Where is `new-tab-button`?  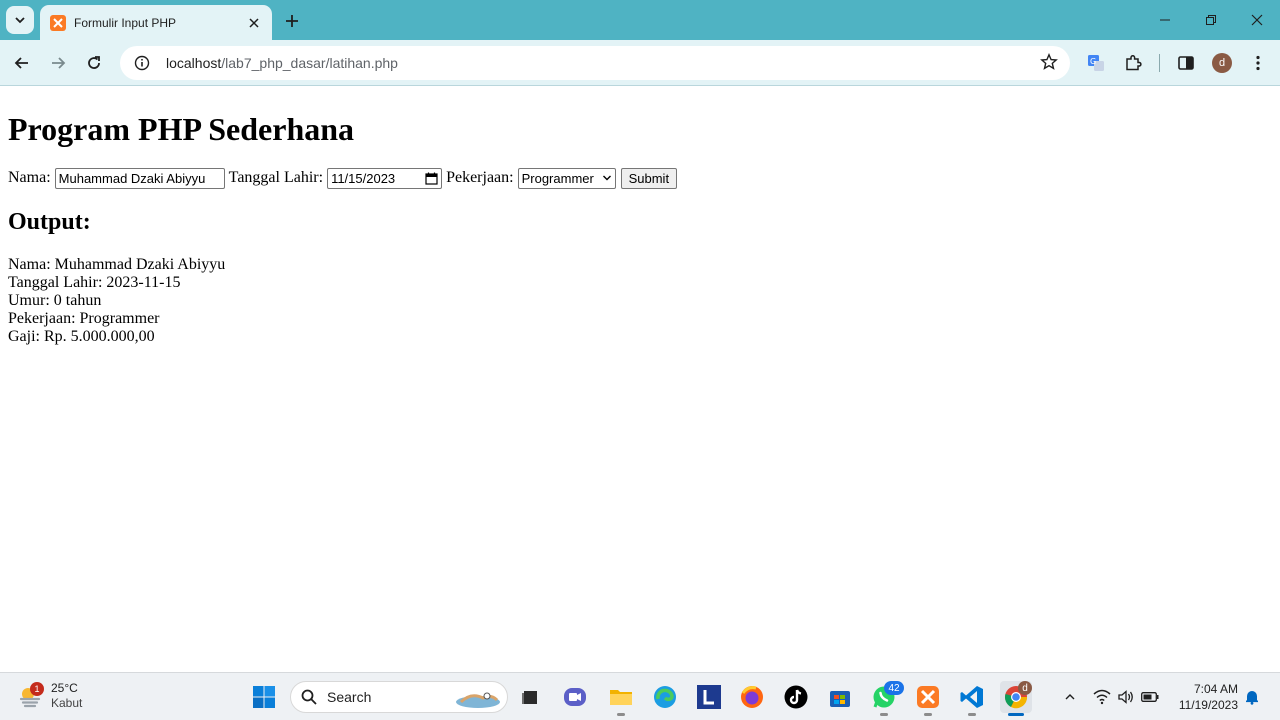 new-tab-button is located at coordinates (292, 21).